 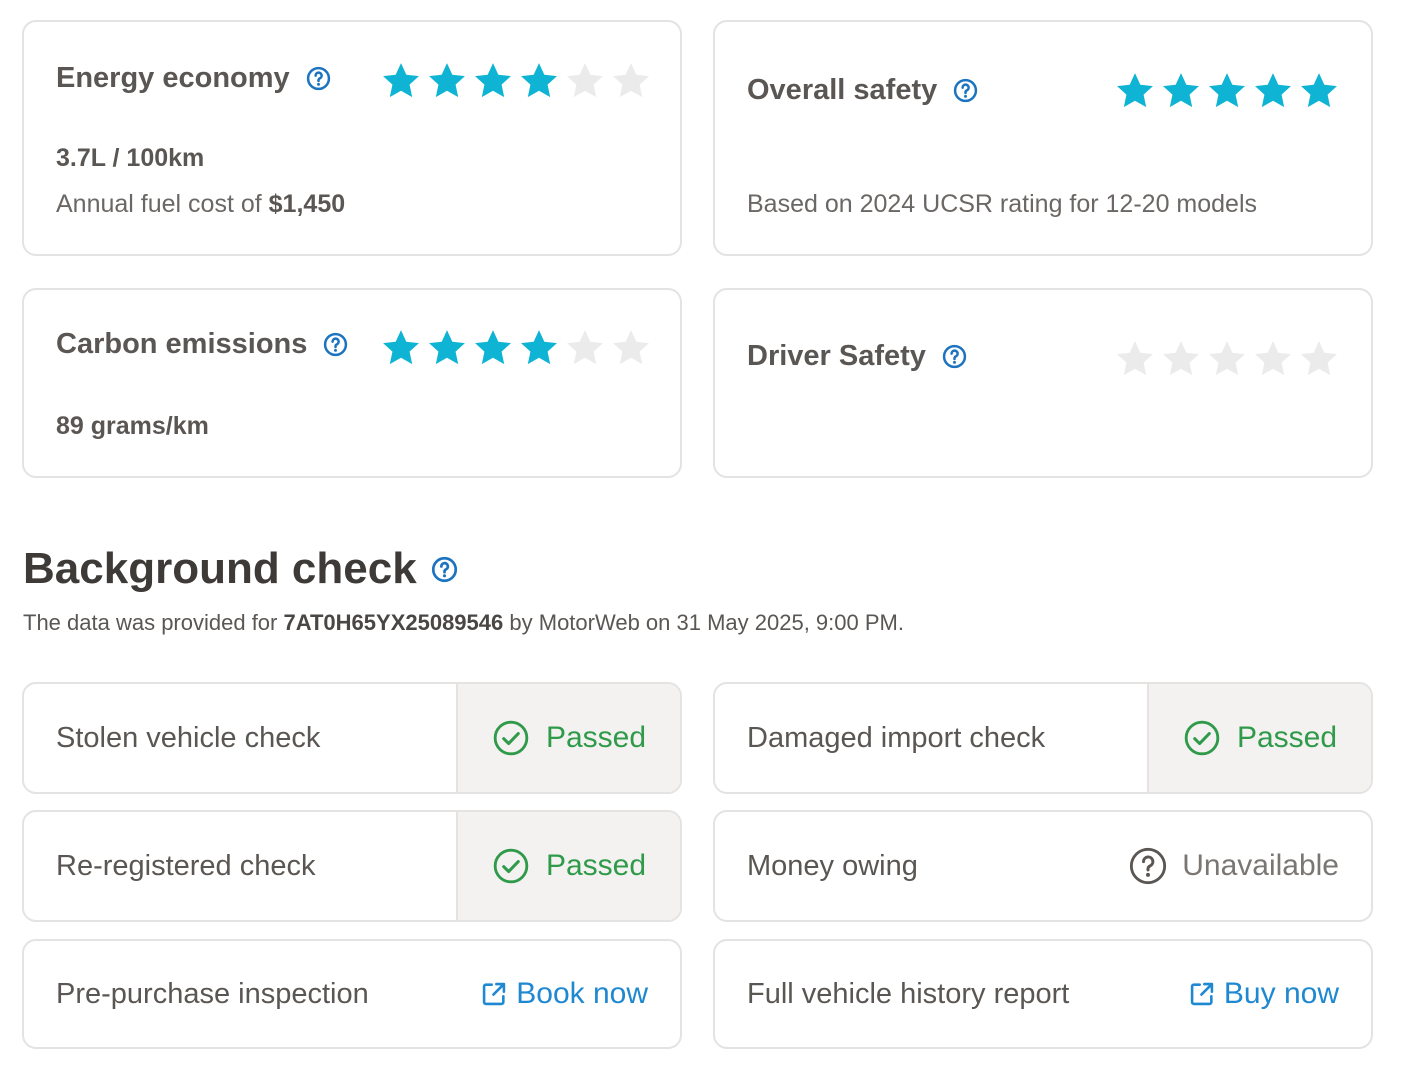 What do you see at coordinates (1281, 993) in the screenshot?
I see `buy-now-text: Buy now` at bounding box center [1281, 993].